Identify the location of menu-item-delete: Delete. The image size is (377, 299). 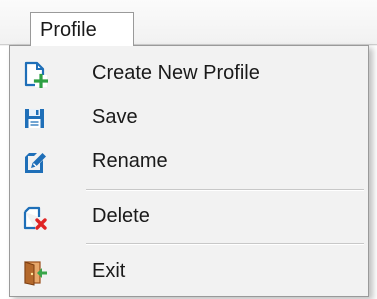
(189, 217).